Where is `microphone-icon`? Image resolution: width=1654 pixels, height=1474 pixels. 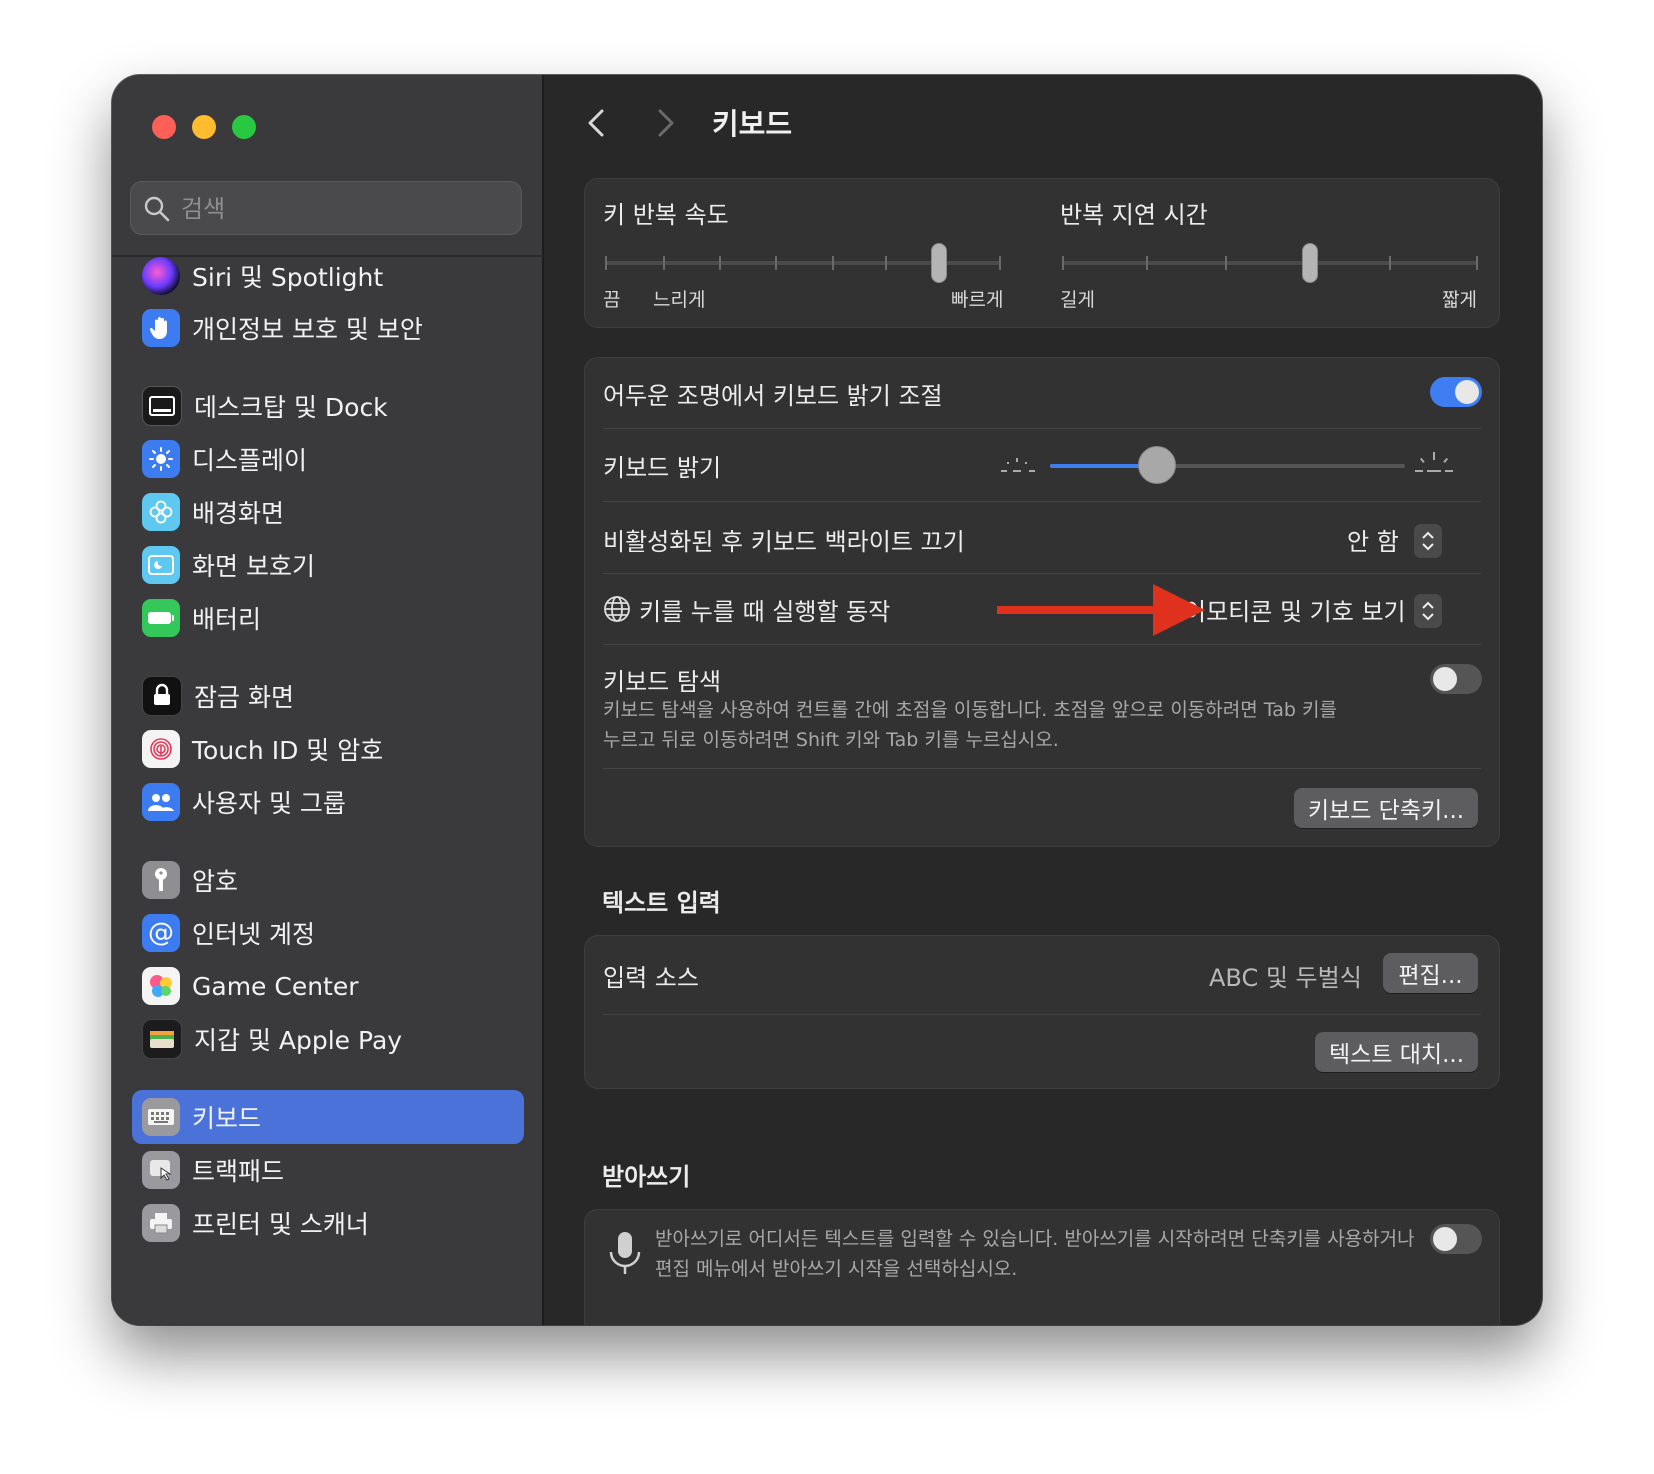 microphone-icon is located at coordinates (625, 1253).